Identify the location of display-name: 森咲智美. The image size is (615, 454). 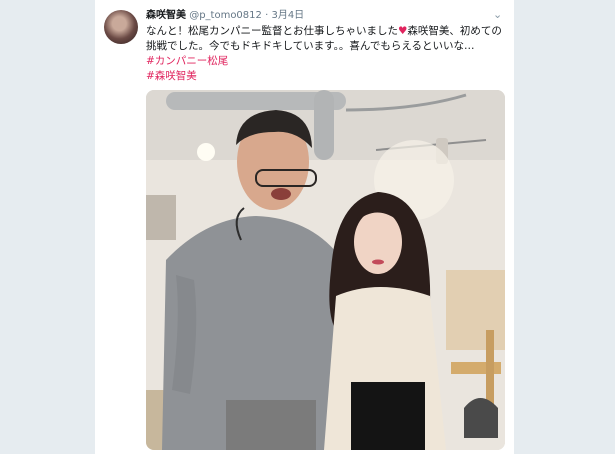
(166, 15).